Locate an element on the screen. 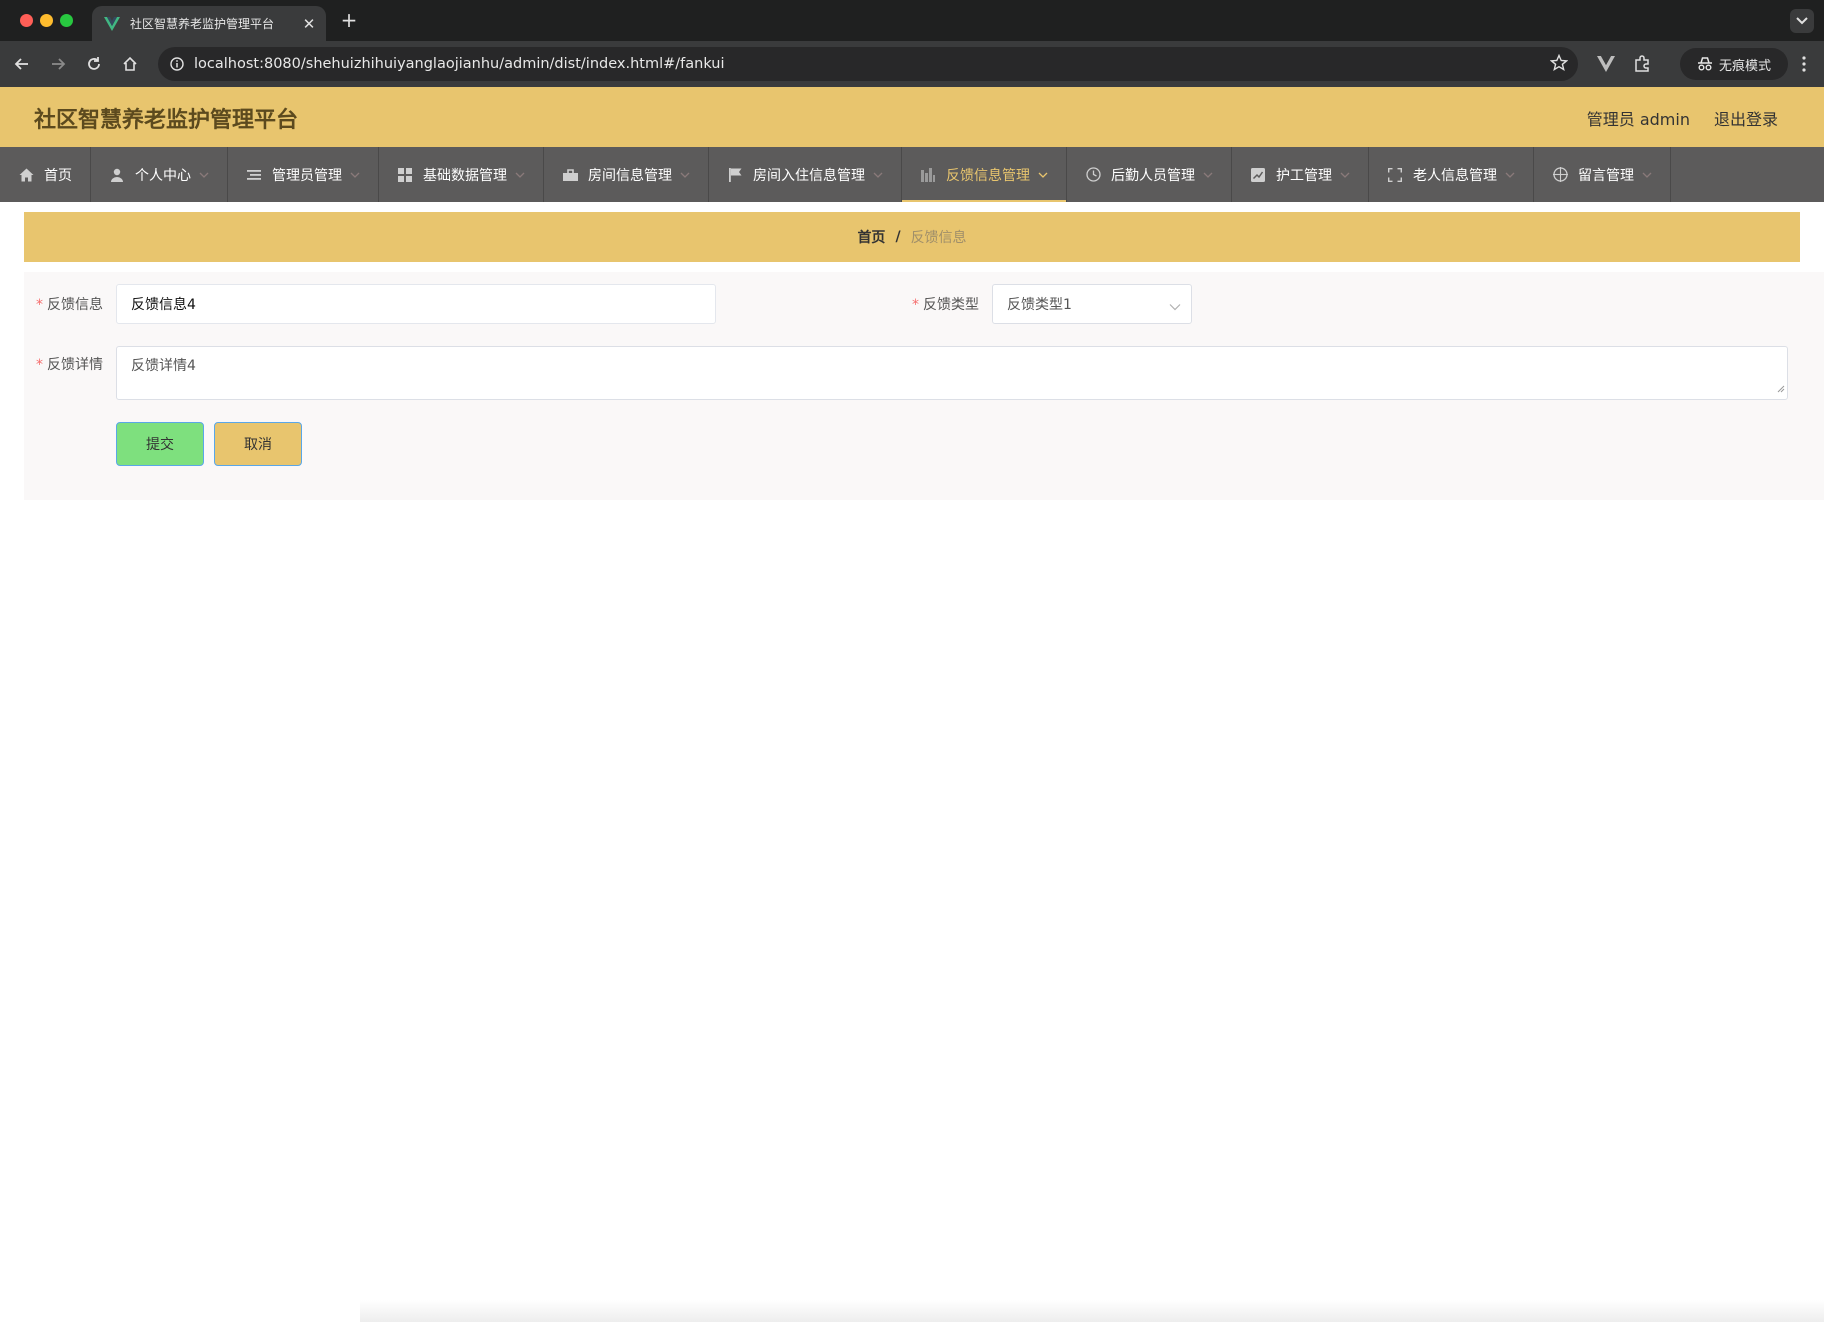  nav-item-label: 基础数据管理 is located at coordinates (465, 175).